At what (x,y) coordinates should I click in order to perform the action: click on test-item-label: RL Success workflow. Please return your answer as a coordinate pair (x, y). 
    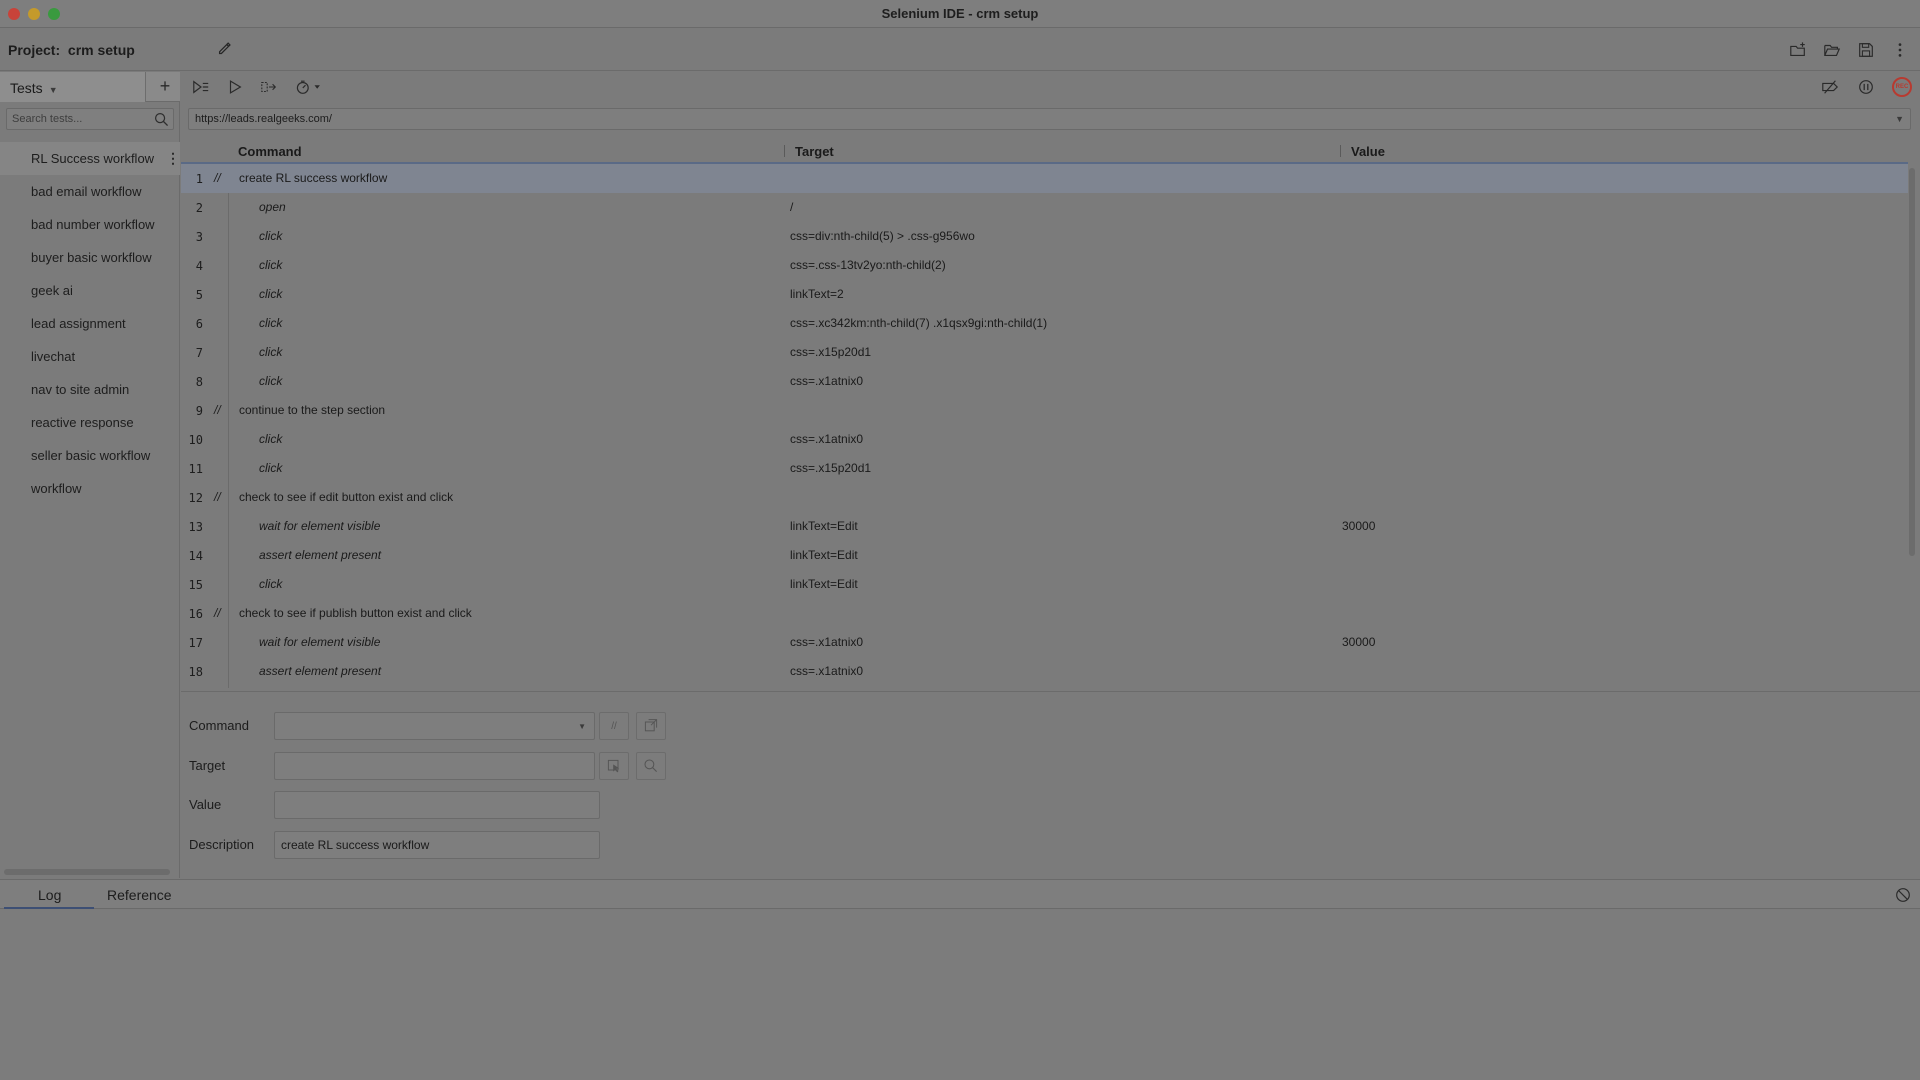
    Looking at the image, I should click on (93, 158).